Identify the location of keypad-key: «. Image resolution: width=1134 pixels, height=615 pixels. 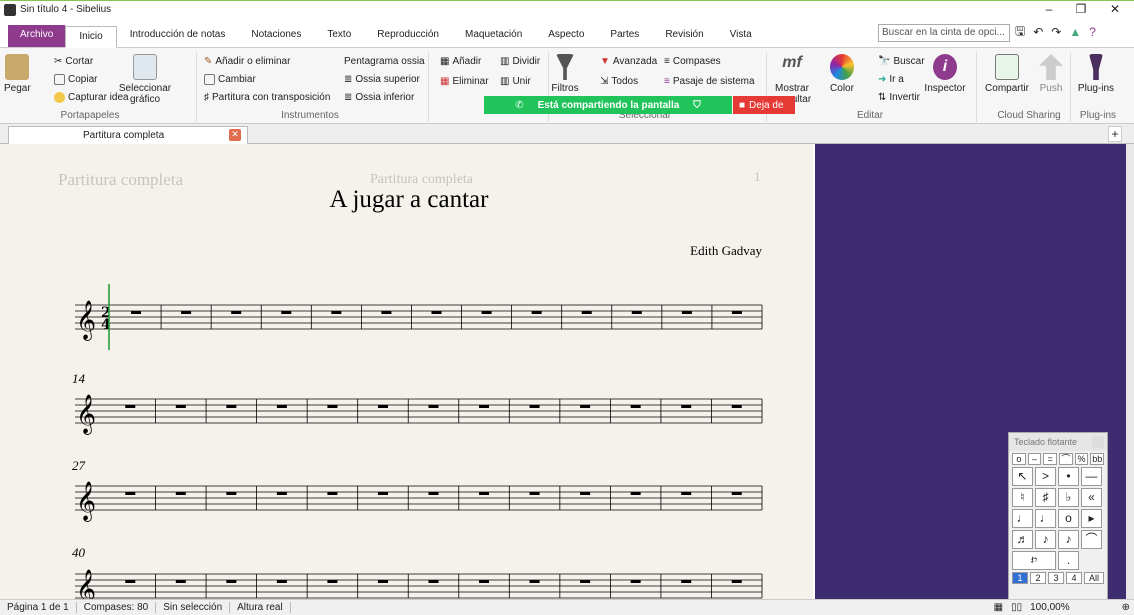
(1091, 497).